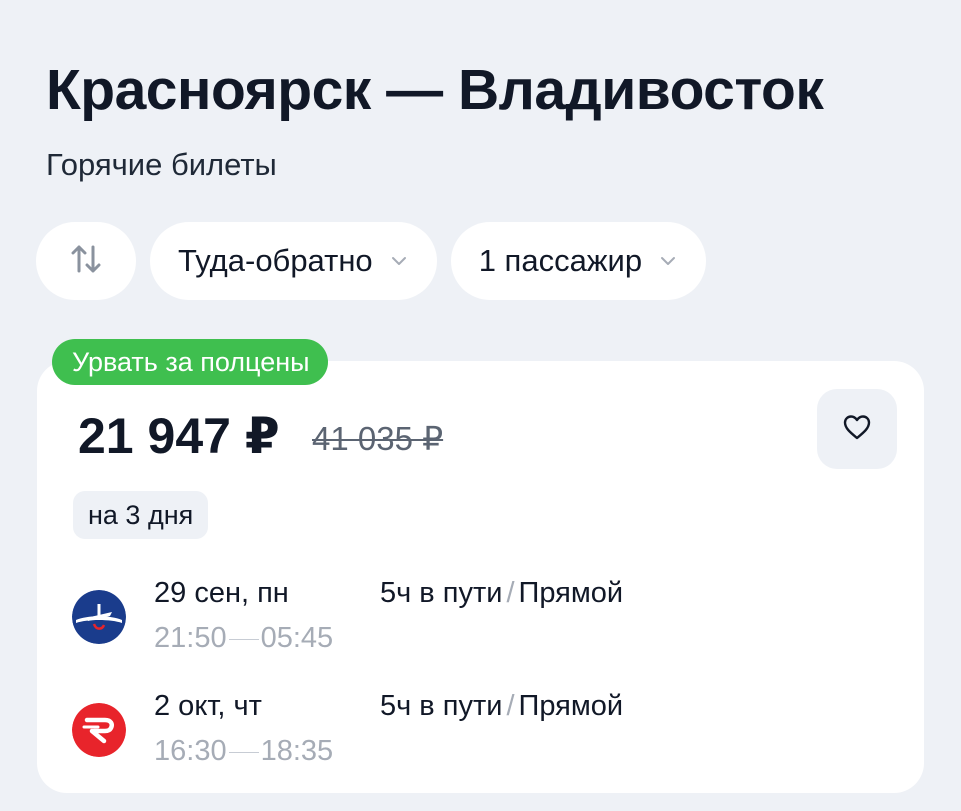 The width and height of the screenshot is (961, 811). I want to click on flight-row: 29 сен, пн 21:50 05:45 5ч в пути / Прямой, so click(472, 615).